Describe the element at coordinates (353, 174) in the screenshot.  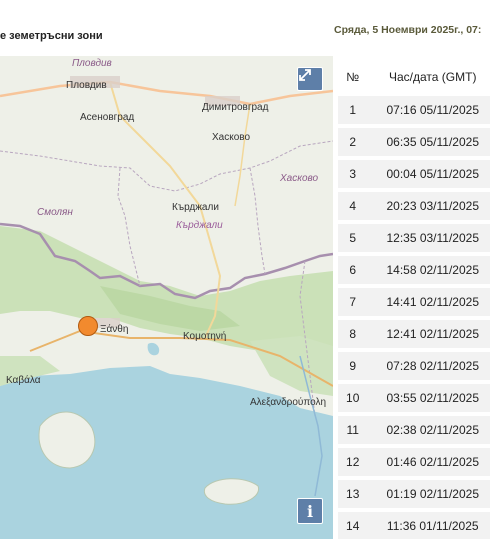
I see `row-number: 3` at that location.